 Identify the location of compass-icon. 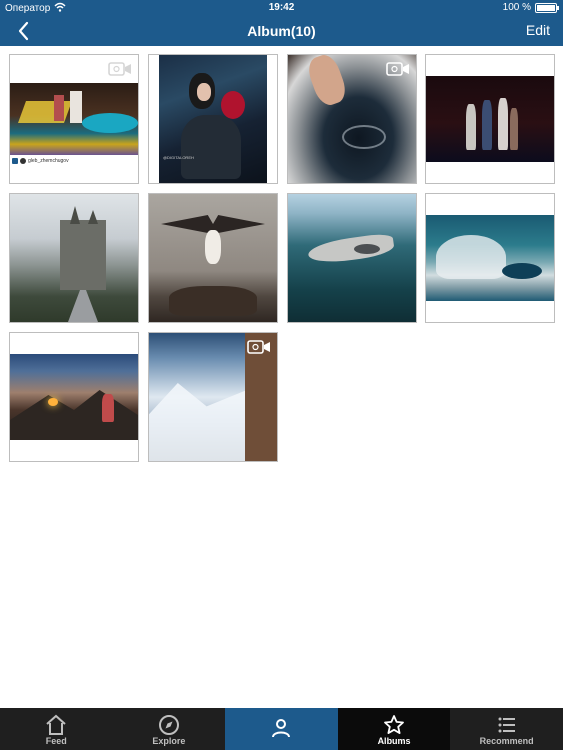
(168, 725).